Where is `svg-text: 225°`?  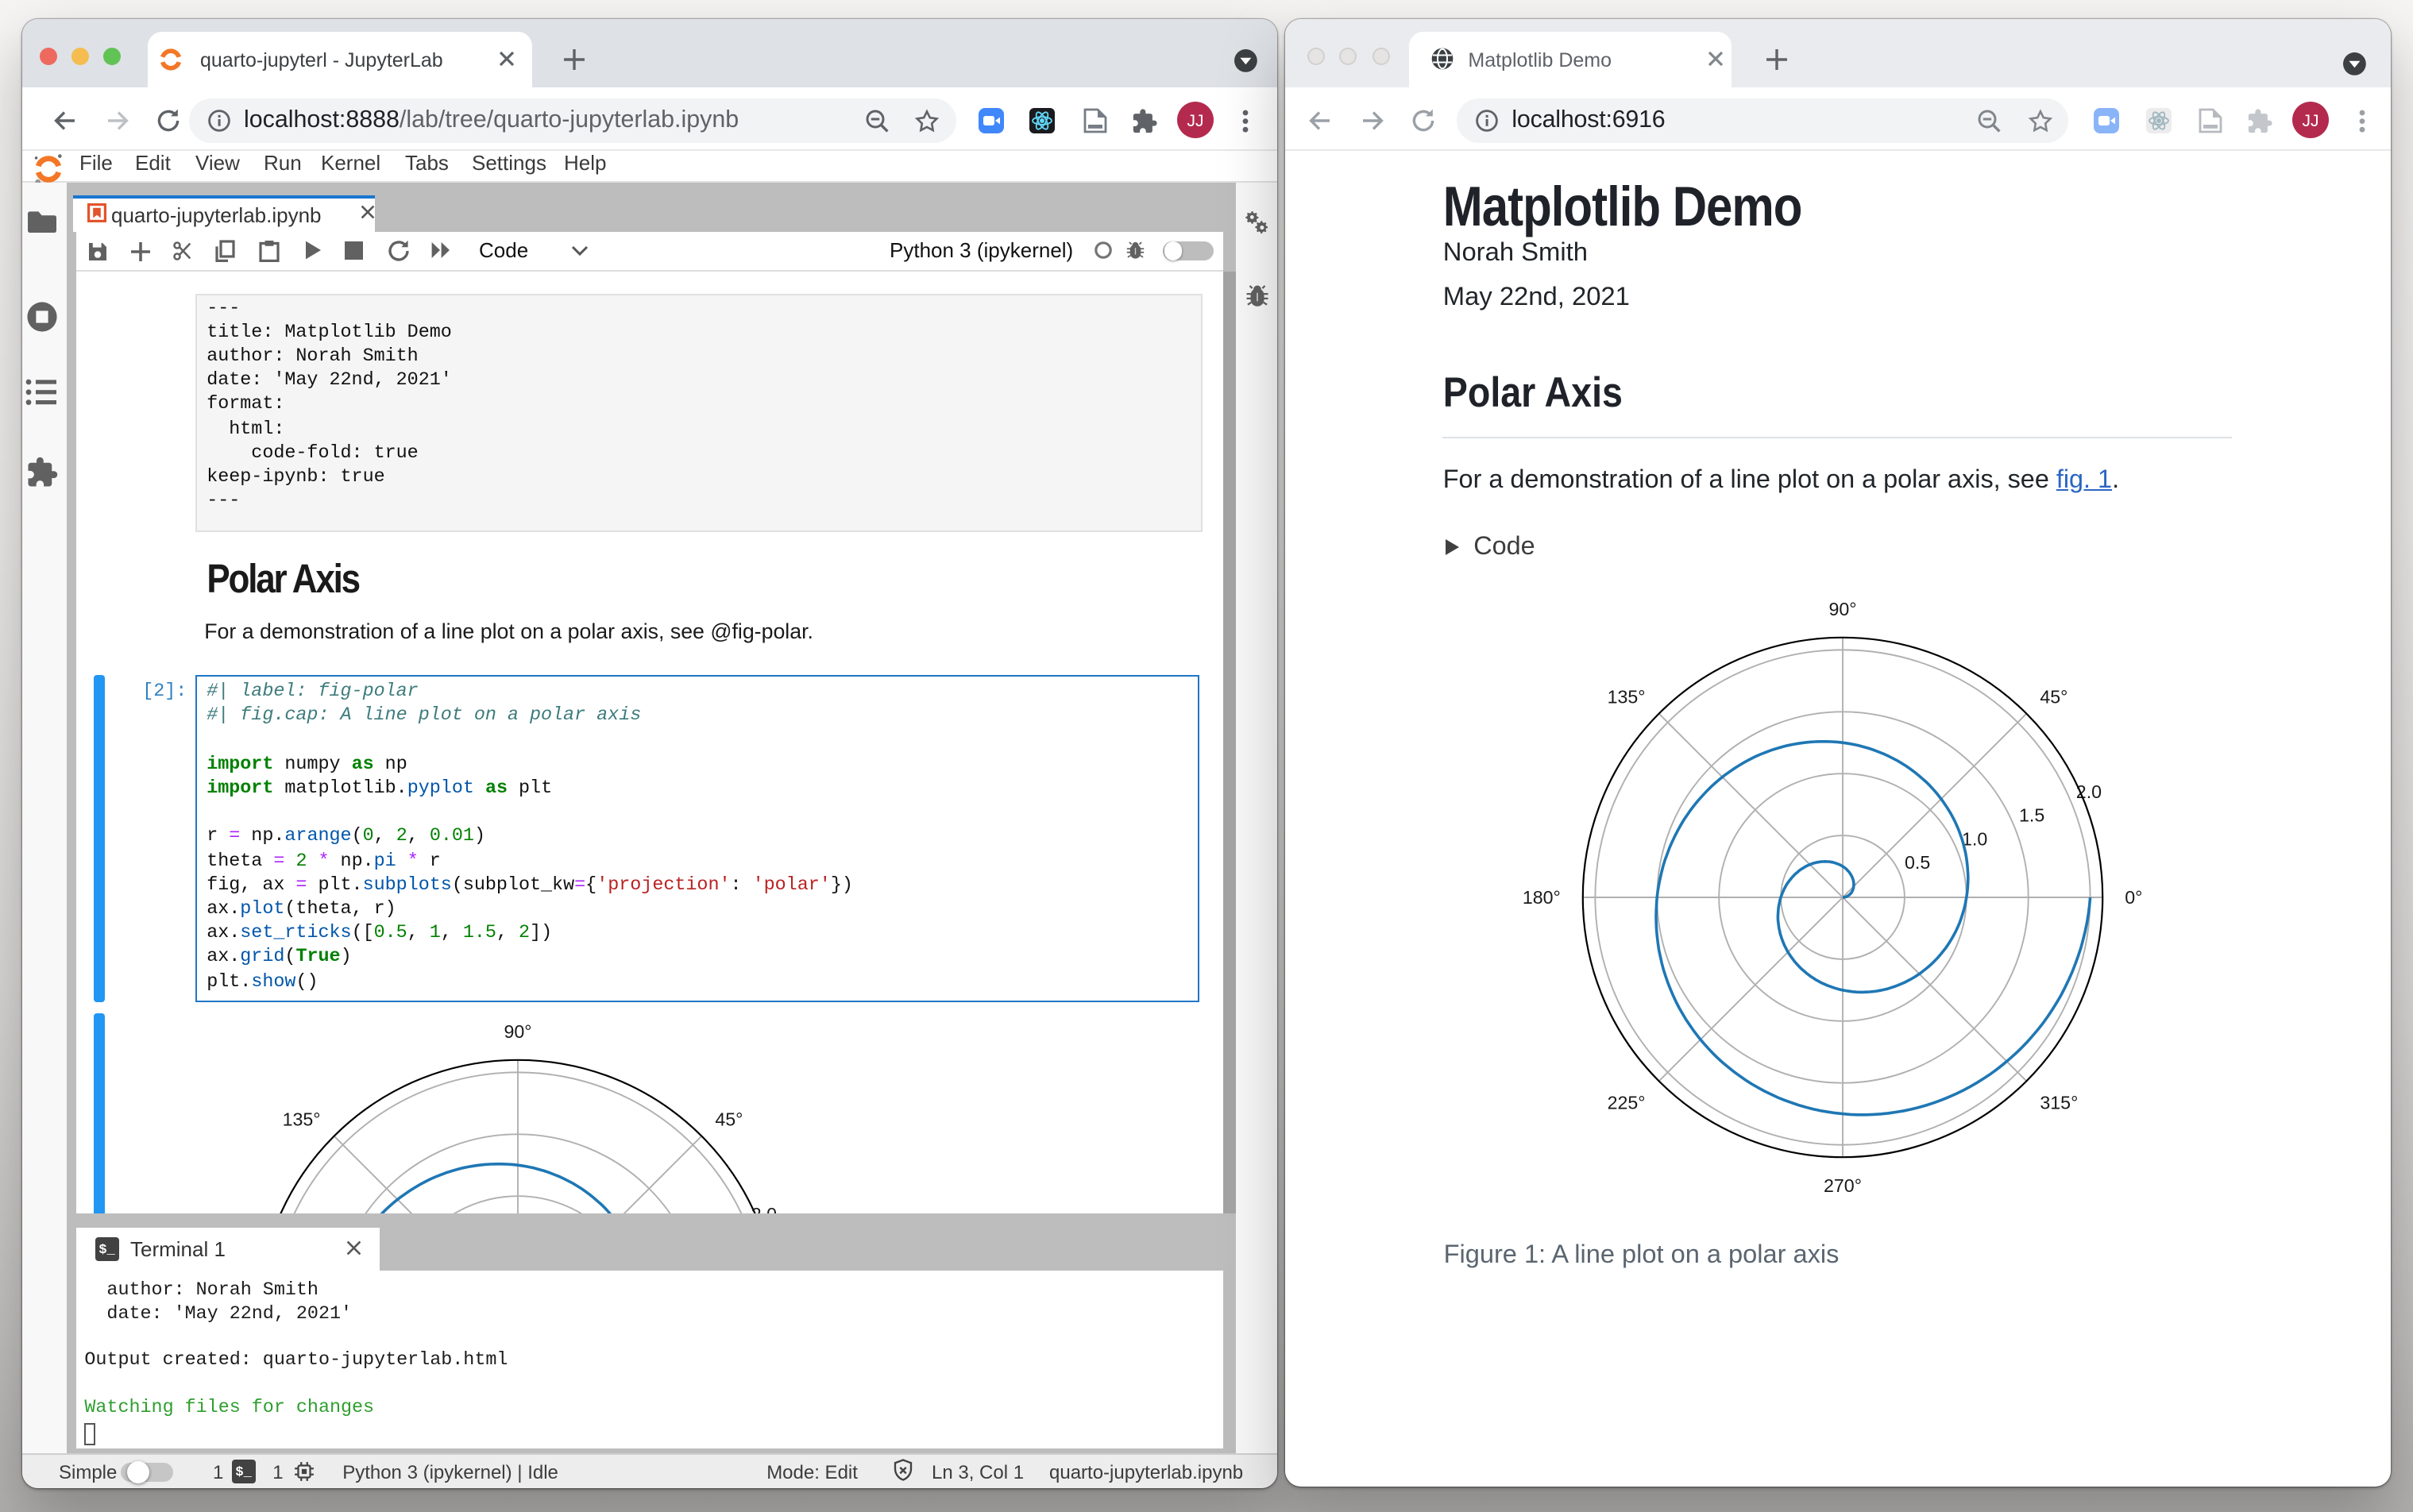
svg-text: 225° is located at coordinates (1627, 1103).